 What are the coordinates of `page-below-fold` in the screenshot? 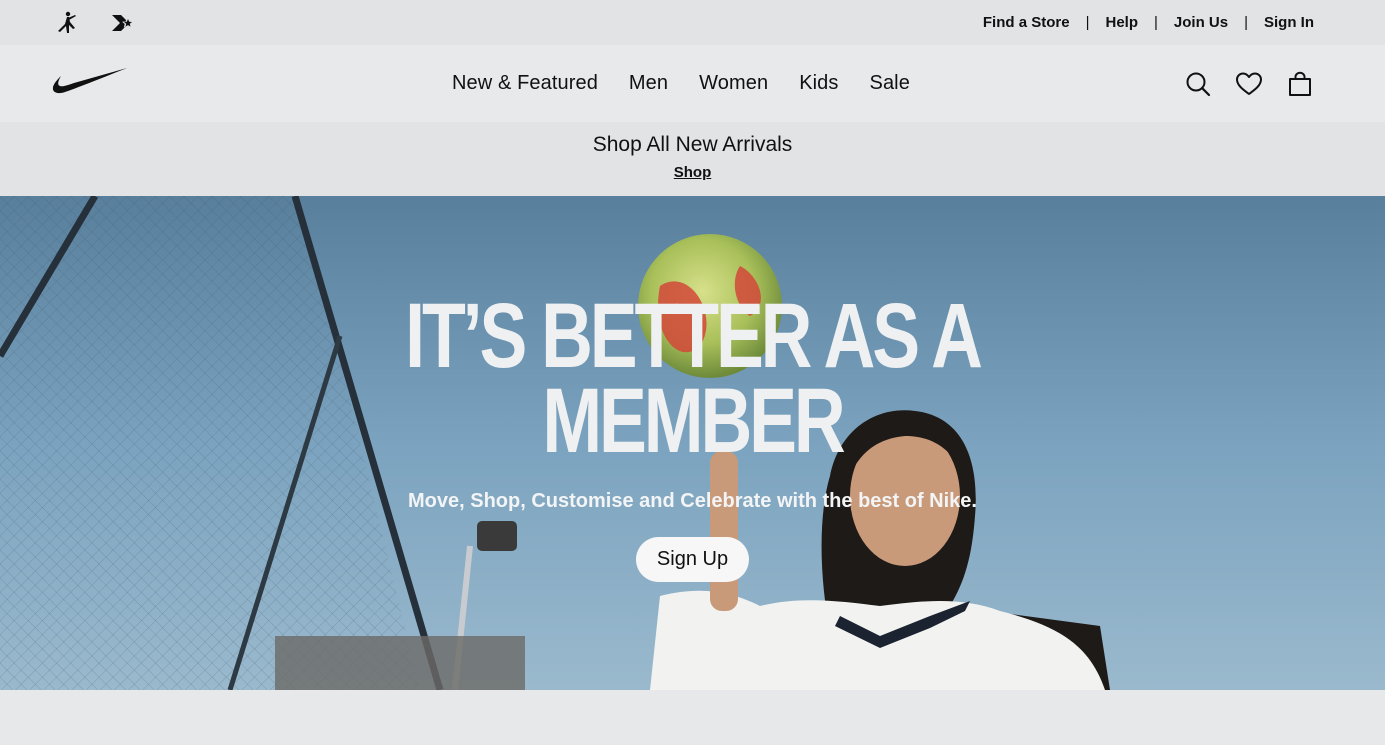 It's located at (692, 717).